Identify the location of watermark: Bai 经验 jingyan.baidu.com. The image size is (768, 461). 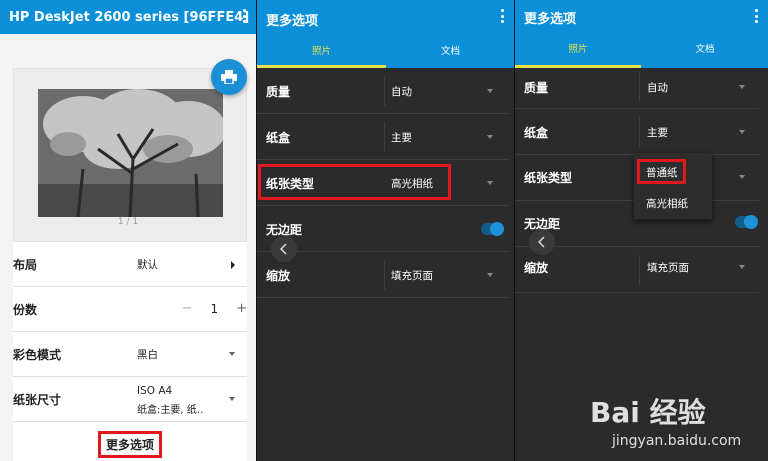
(675, 420).